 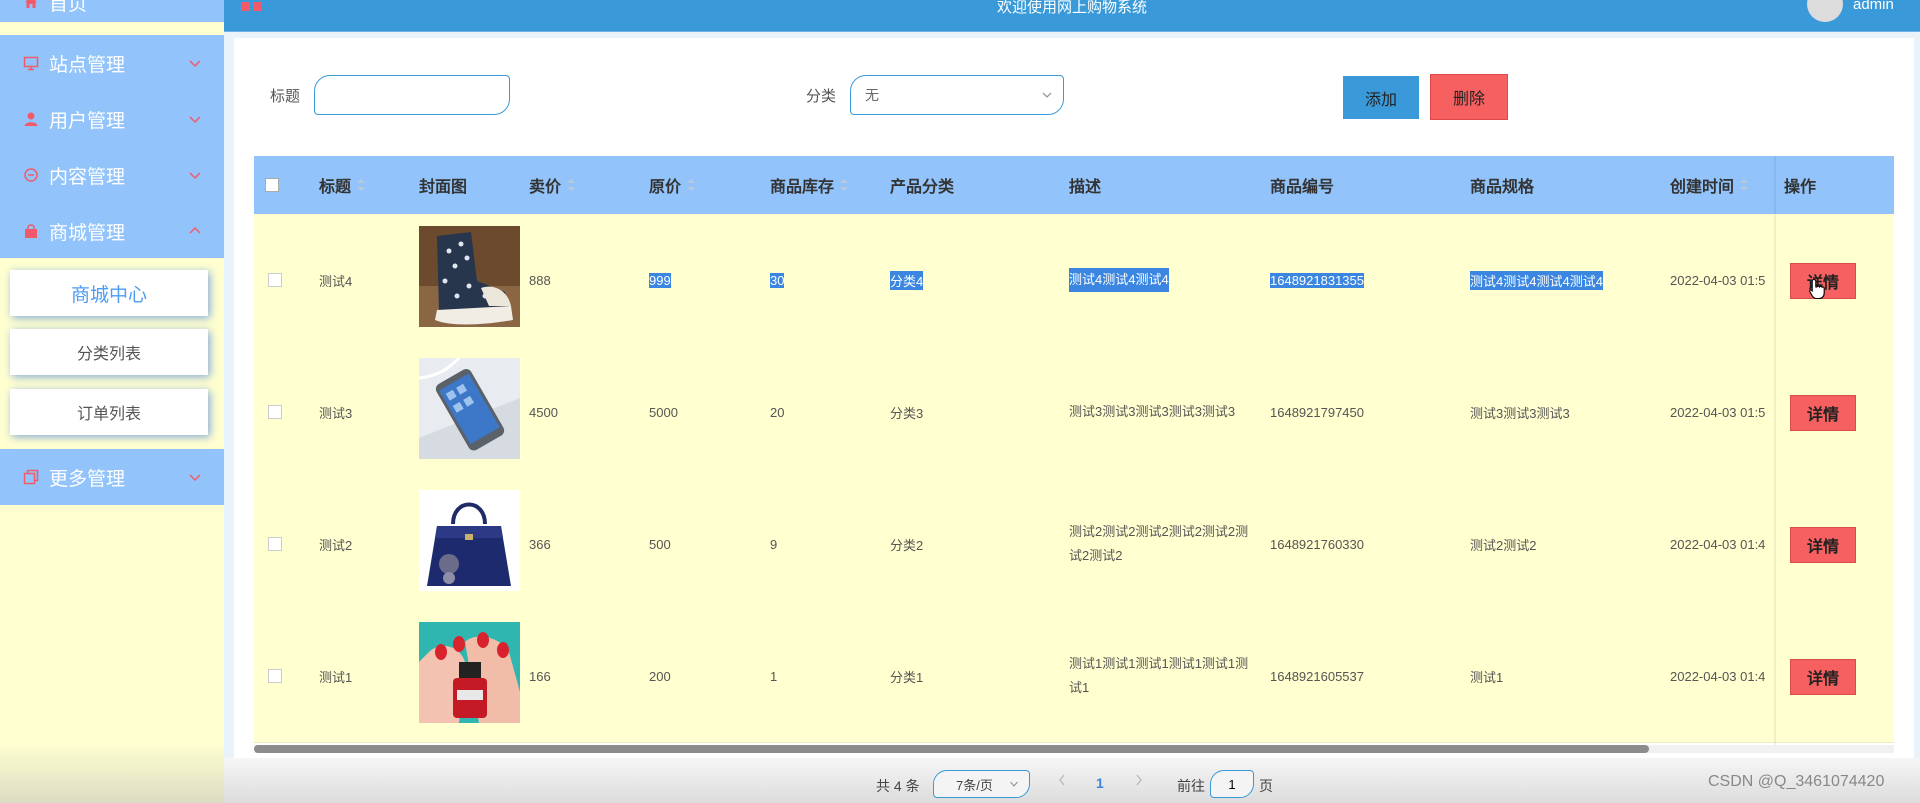 What do you see at coordinates (87, 177) in the screenshot?
I see `sidebar-item-label: 内容管理` at bounding box center [87, 177].